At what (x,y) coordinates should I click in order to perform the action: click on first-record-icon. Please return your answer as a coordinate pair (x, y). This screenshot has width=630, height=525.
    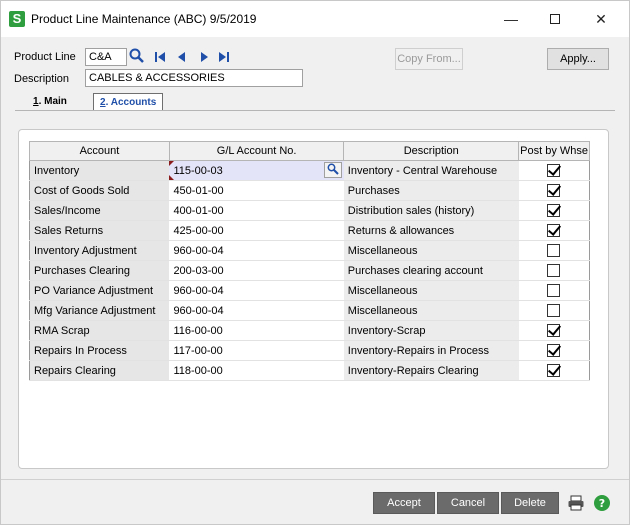
    Looking at the image, I should click on (160, 57).